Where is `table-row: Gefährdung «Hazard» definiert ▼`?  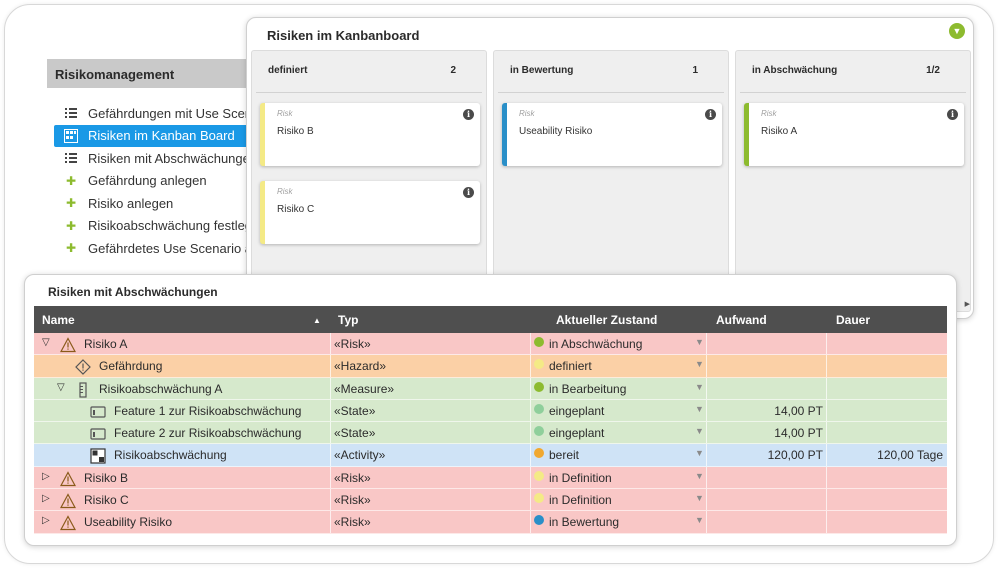
table-row: Gefährdung «Hazard» definiert ▼ is located at coordinates (490, 366).